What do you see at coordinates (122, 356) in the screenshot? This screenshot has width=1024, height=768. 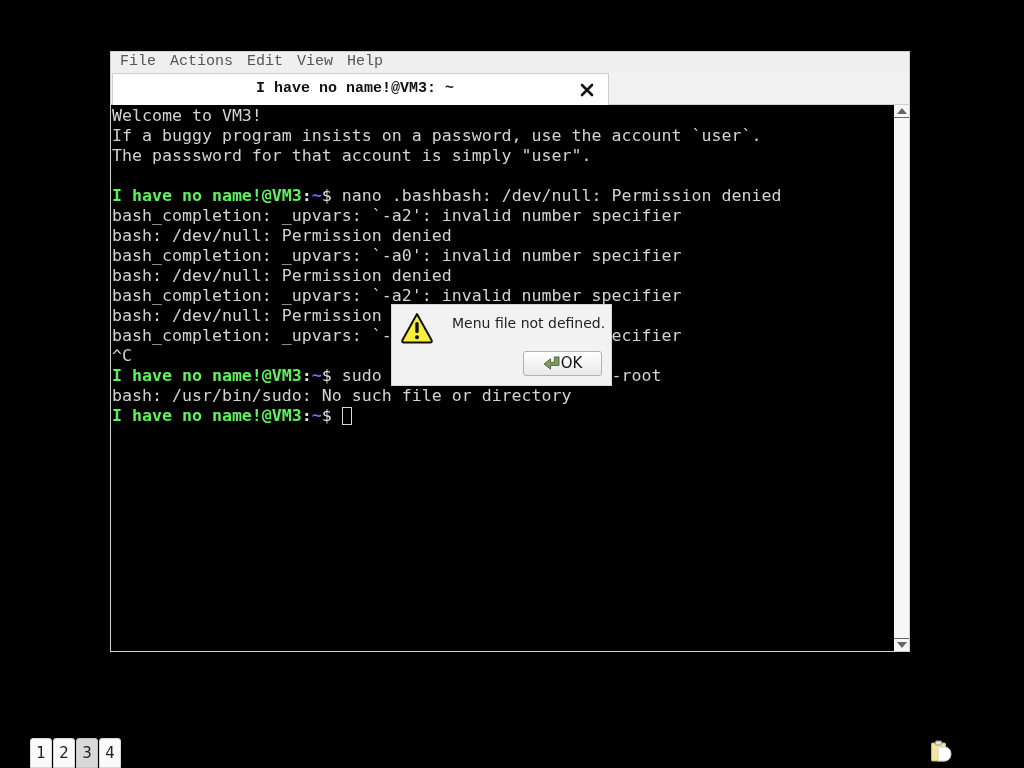 I see `terminal-line: ^C` at bounding box center [122, 356].